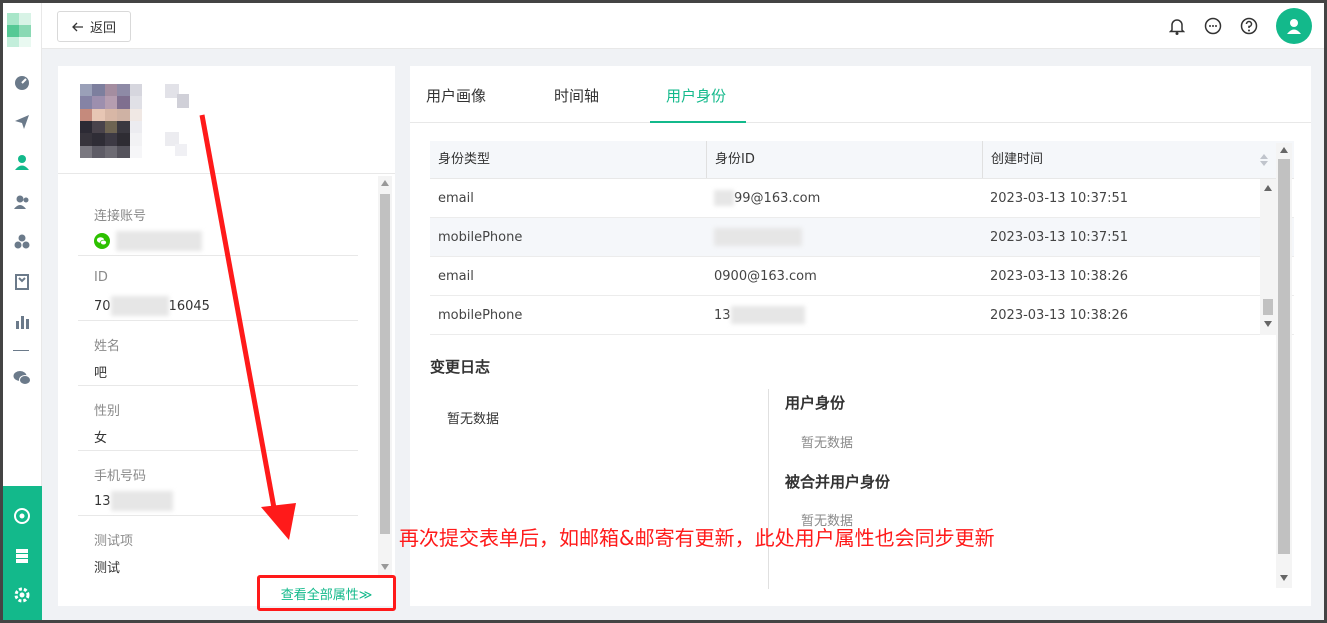 Image resolution: width=1327 pixels, height=623 pixels. I want to click on attr-name: 姓名 吧, so click(218, 353).